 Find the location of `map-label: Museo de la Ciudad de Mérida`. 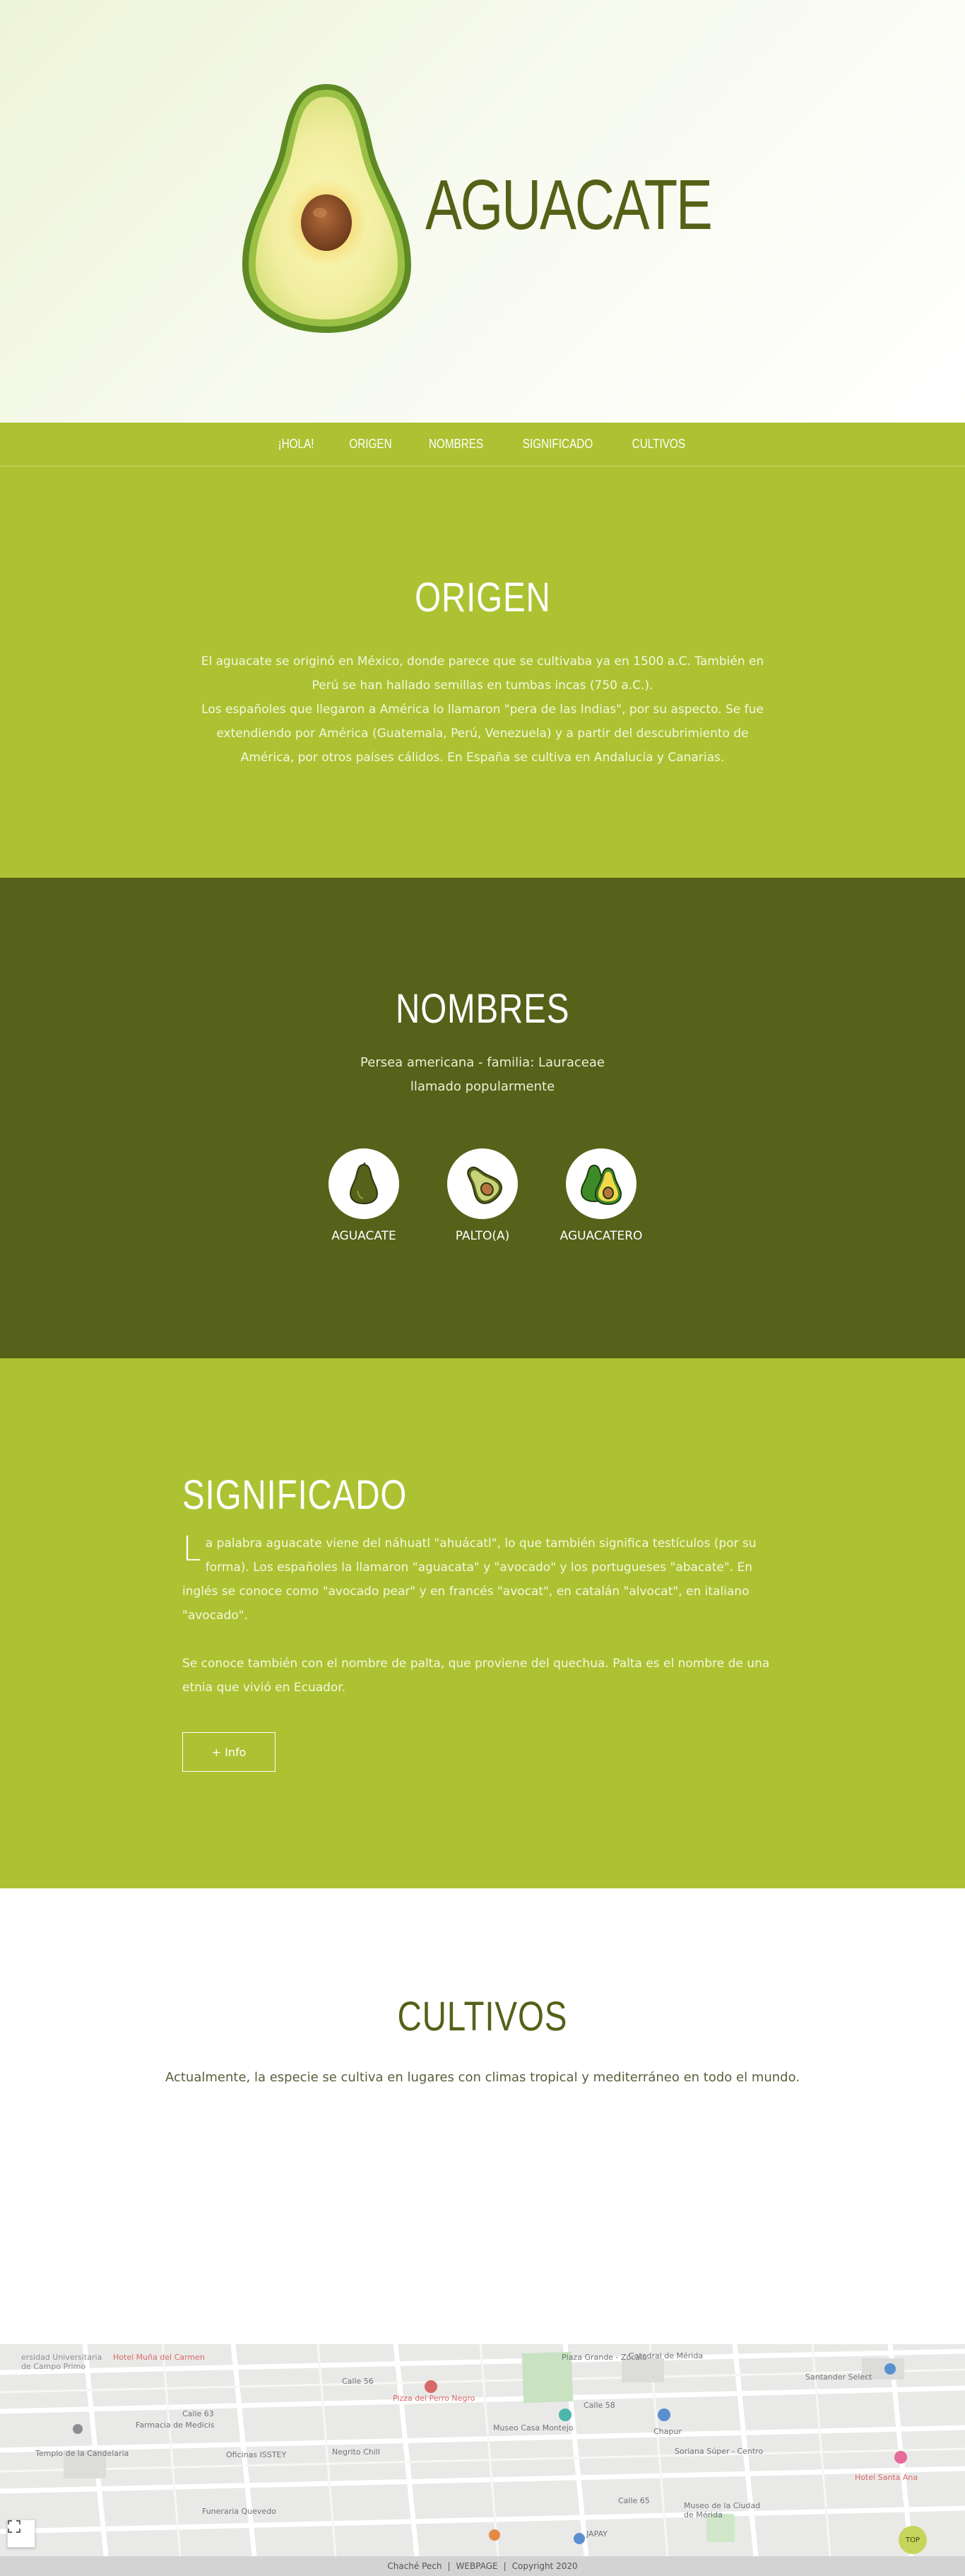

map-label: Museo de la Ciudad de Mérida is located at coordinates (722, 2510).